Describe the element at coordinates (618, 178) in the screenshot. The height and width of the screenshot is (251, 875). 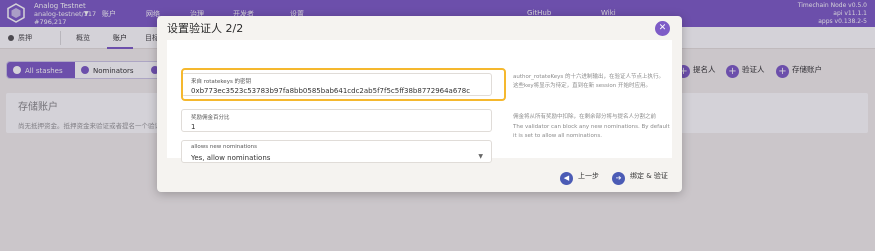
I see `sign-in-icon: ➔` at that location.